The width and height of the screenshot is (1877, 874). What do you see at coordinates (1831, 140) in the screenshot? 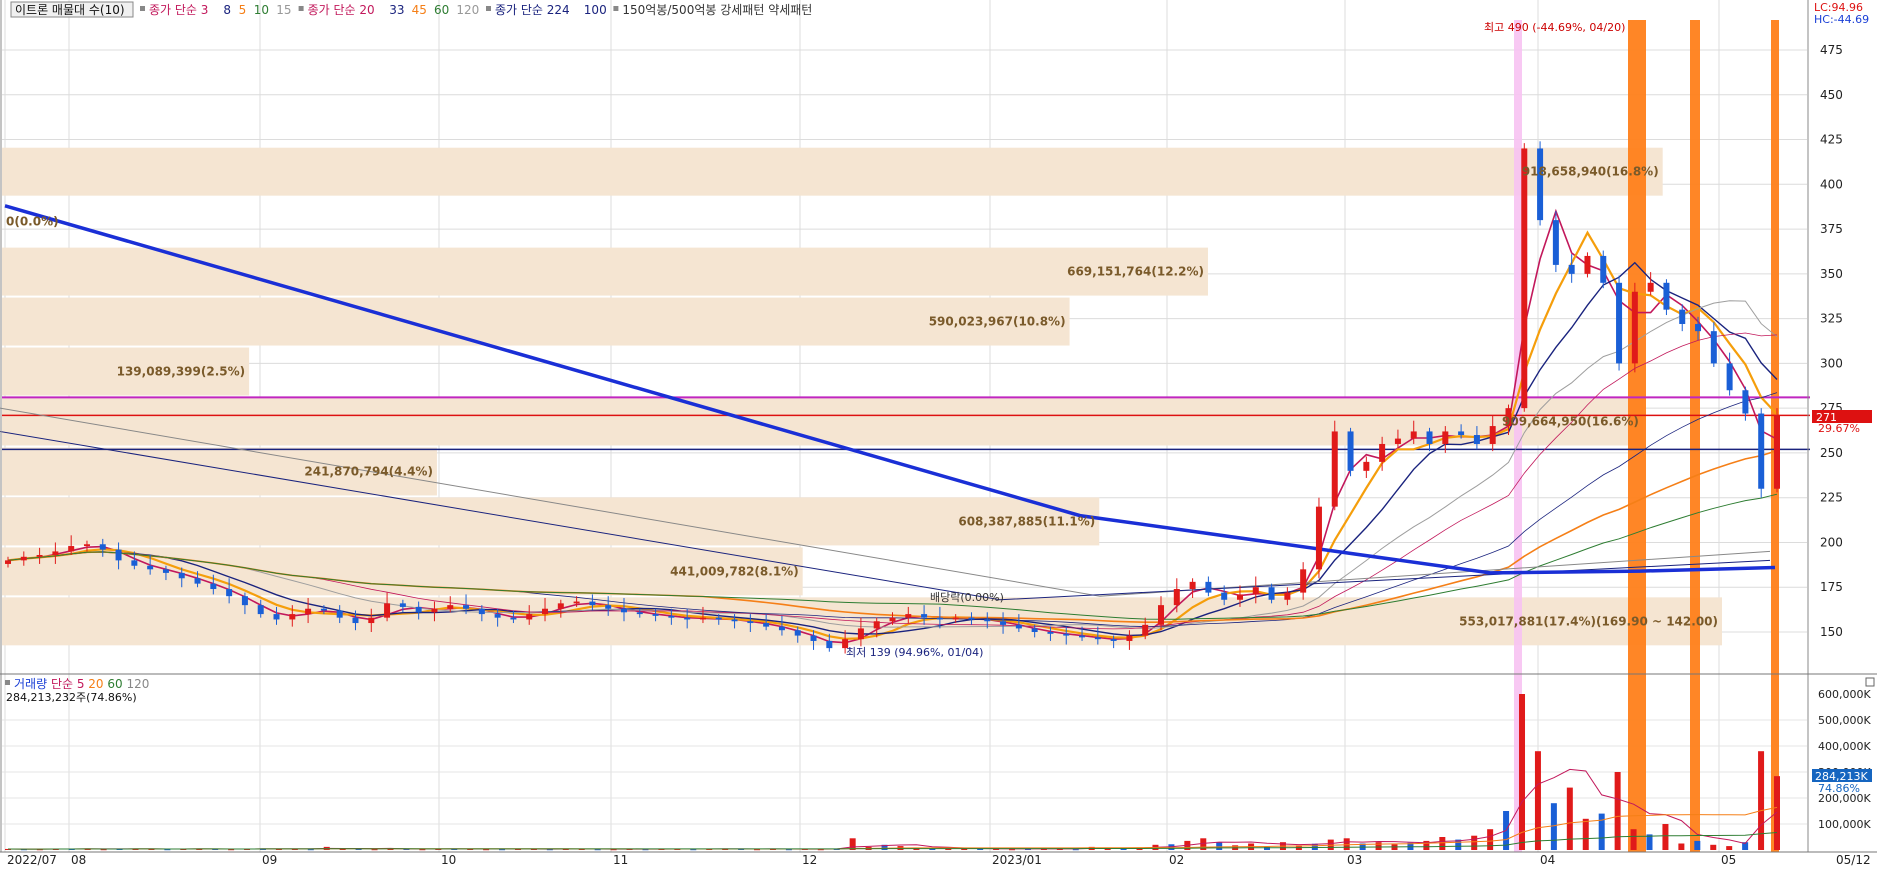
I see `price-tick-label: 425` at bounding box center [1831, 140].